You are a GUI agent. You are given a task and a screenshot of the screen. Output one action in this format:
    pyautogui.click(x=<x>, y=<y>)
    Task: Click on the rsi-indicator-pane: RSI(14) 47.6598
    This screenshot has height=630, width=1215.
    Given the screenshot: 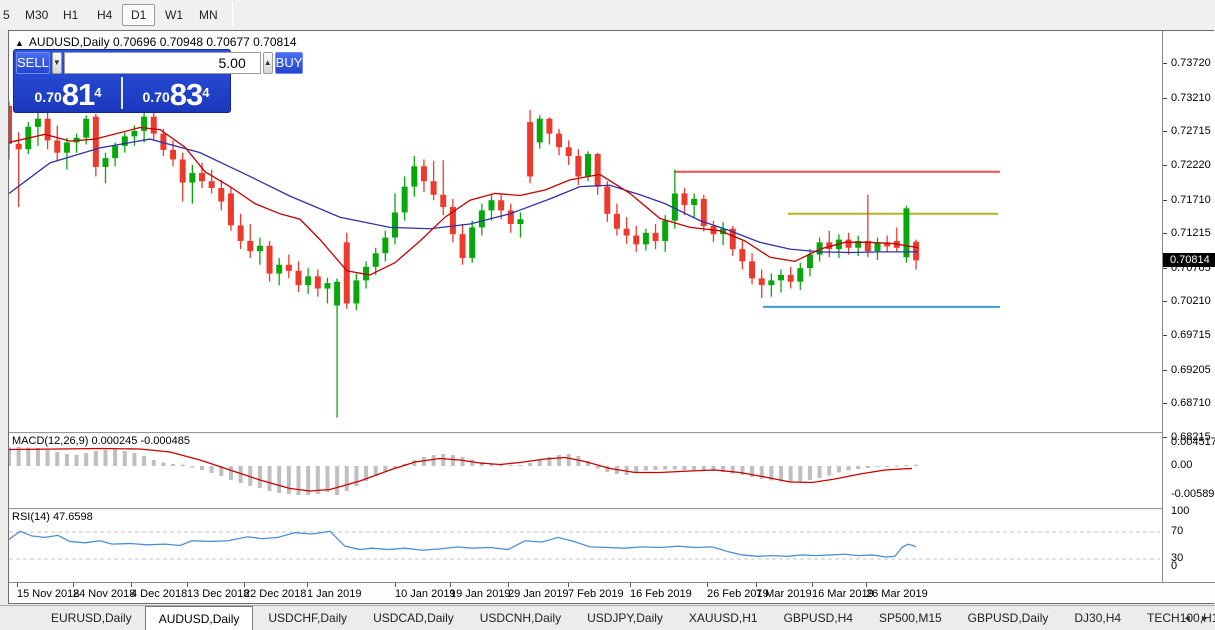 What is the action you would take?
    pyautogui.click(x=585, y=546)
    